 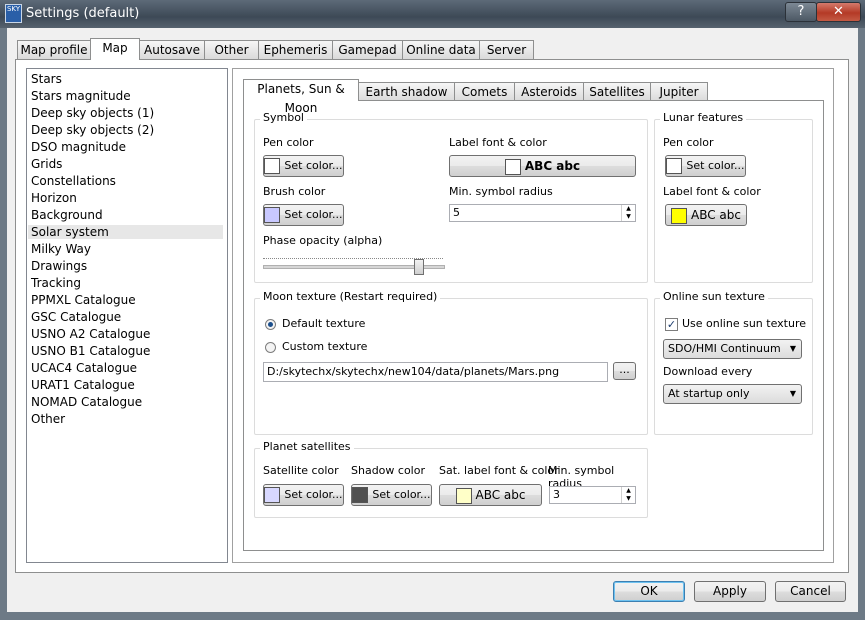 What do you see at coordinates (688, 142) in the screenshot?
I see `lunar-pen-color-label: Pen color` at bounding box center [688, 142].